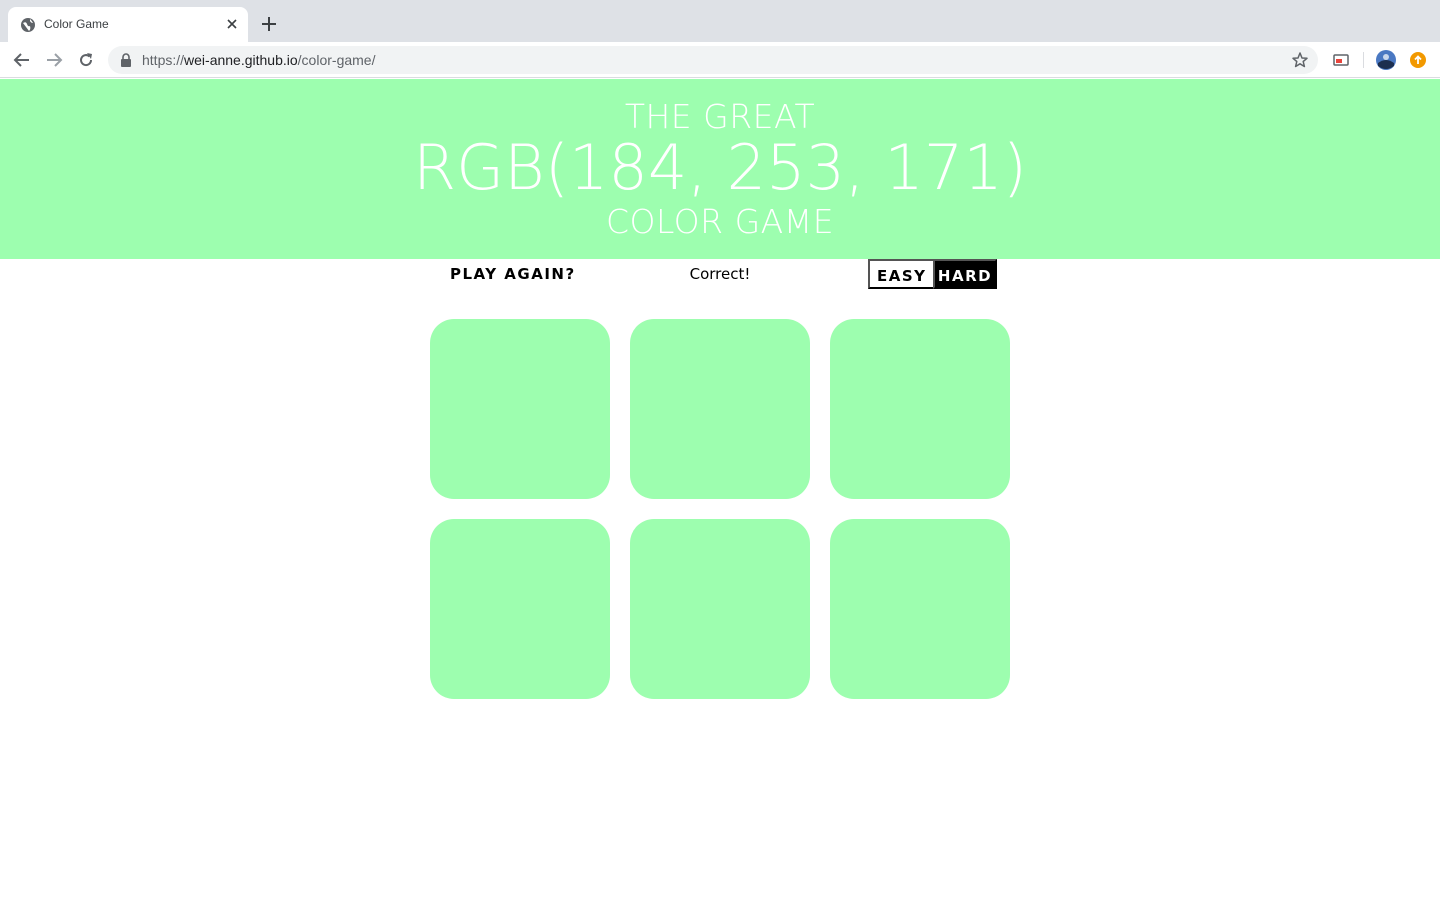  What do you see at coordinates (232, 24) in the screenshot?
I see `close-icon` at bounding box center [232, 24].